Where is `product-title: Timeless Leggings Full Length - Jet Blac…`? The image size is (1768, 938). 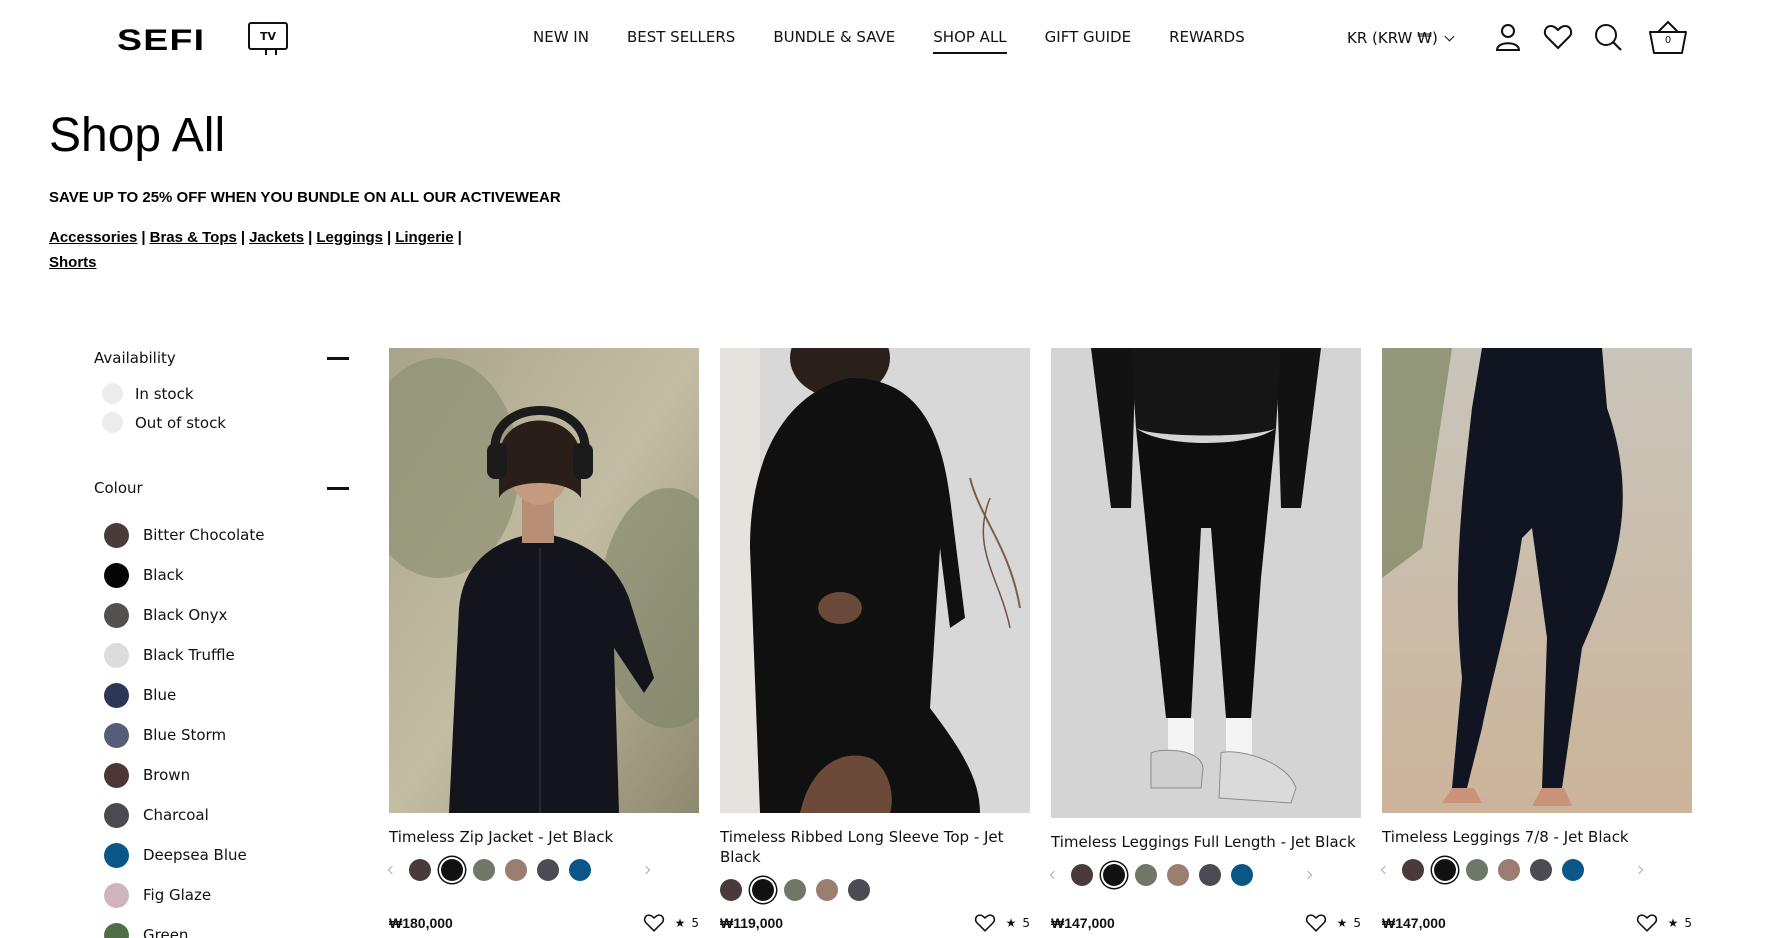
product-title: Timeless Leggings Full Length - Jet Blac… is located at coordinates (1206, 842).